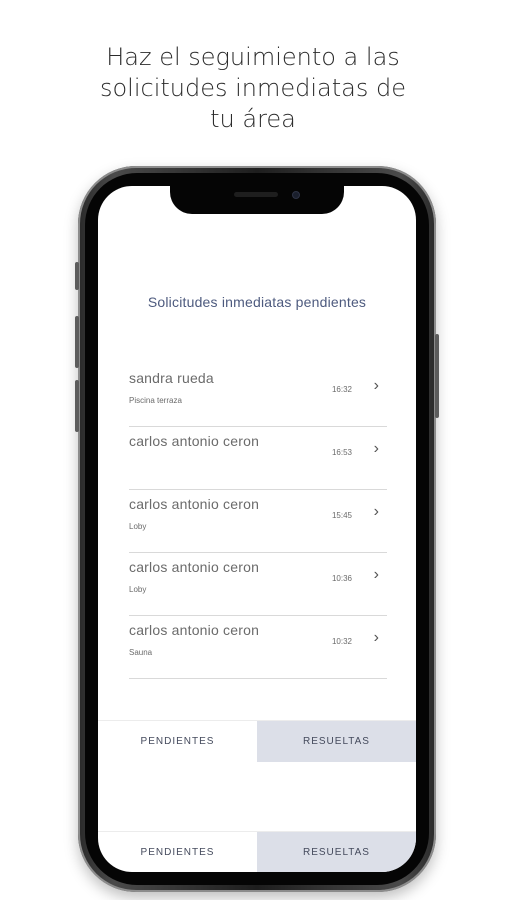 The width and height of the screenshot is (506, 900). Describe the element at coordinates (341, 389) in the screenshot. I see `request-time: 16:32` at that location.